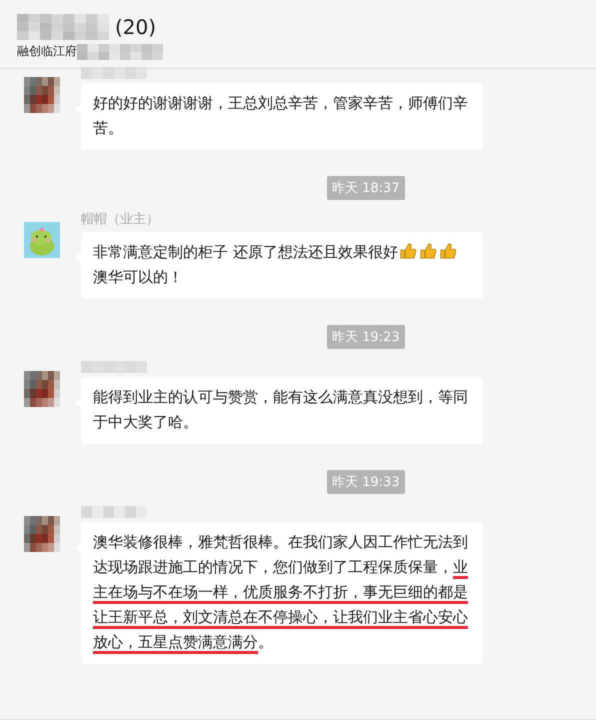  I want to click on timestamp: 昨天 19:23, so click(366, 337).